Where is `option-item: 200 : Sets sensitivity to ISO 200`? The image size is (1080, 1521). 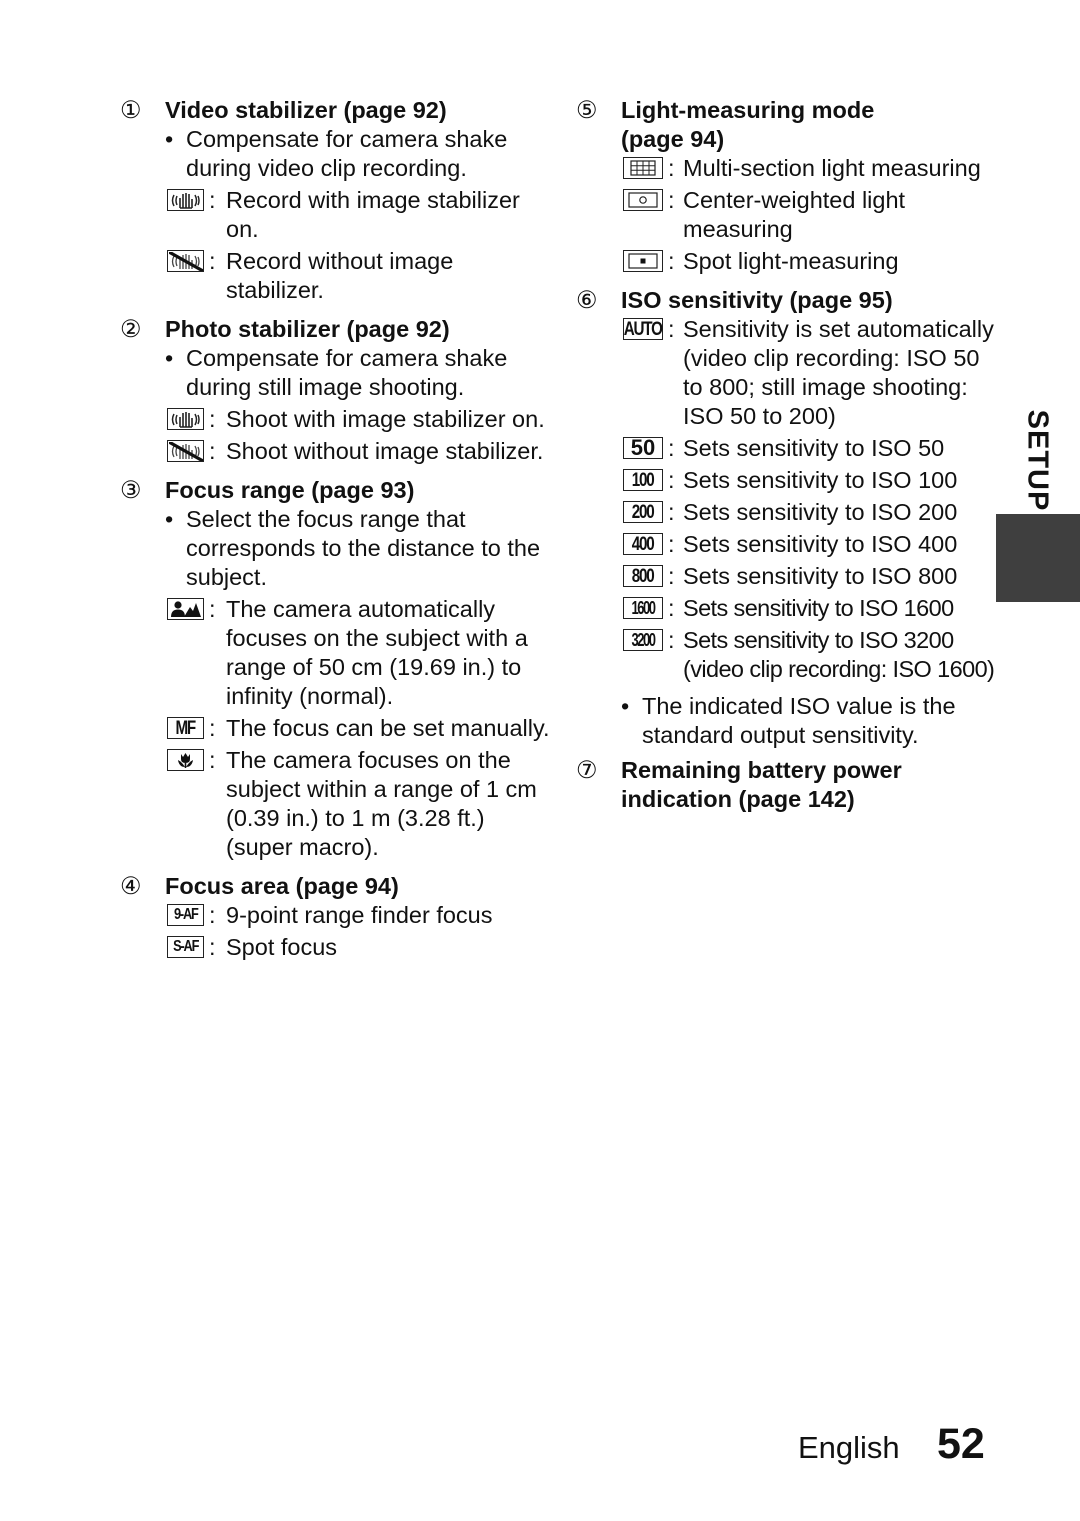 option-item: 200 : Sets sensitivity to ISO 200 is located at coordinates (786, 512).